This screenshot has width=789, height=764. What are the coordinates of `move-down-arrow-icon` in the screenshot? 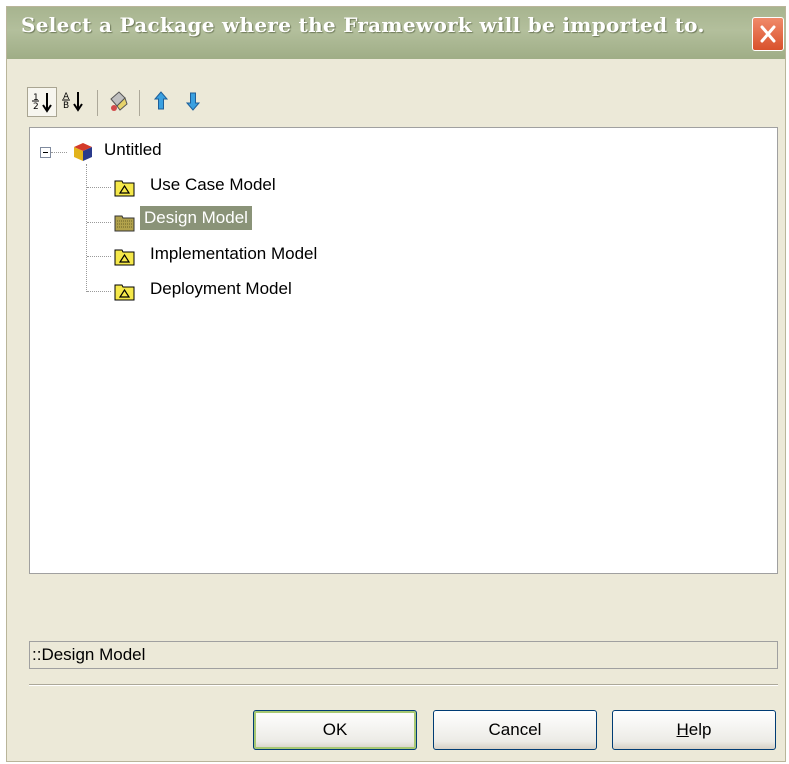 It's located at (193, 101).